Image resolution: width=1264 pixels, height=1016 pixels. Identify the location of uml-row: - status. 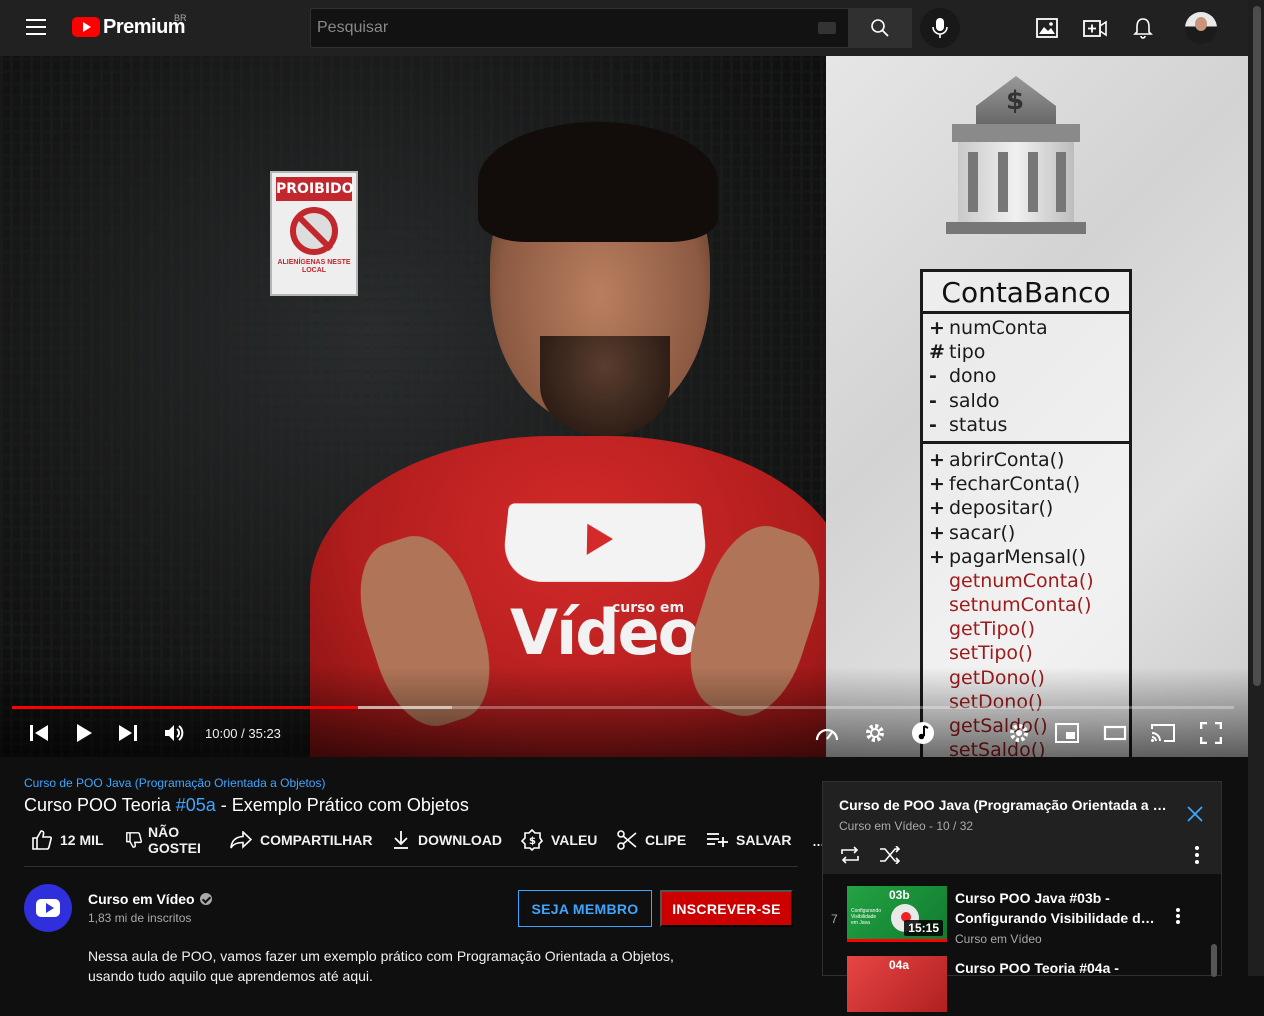
(1029, 425).